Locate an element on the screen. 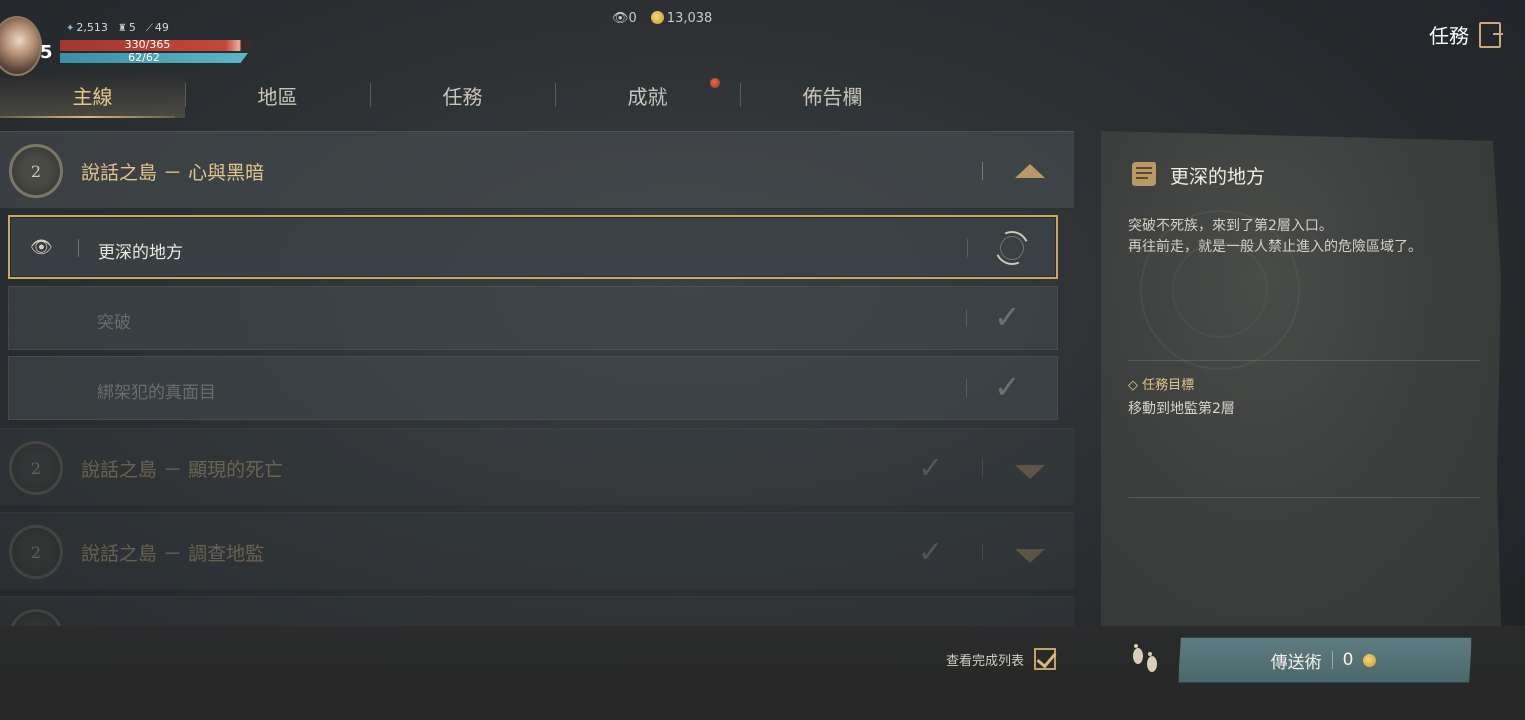  currency-display: 👁0 13,038 is located at coordinates (662, 18).